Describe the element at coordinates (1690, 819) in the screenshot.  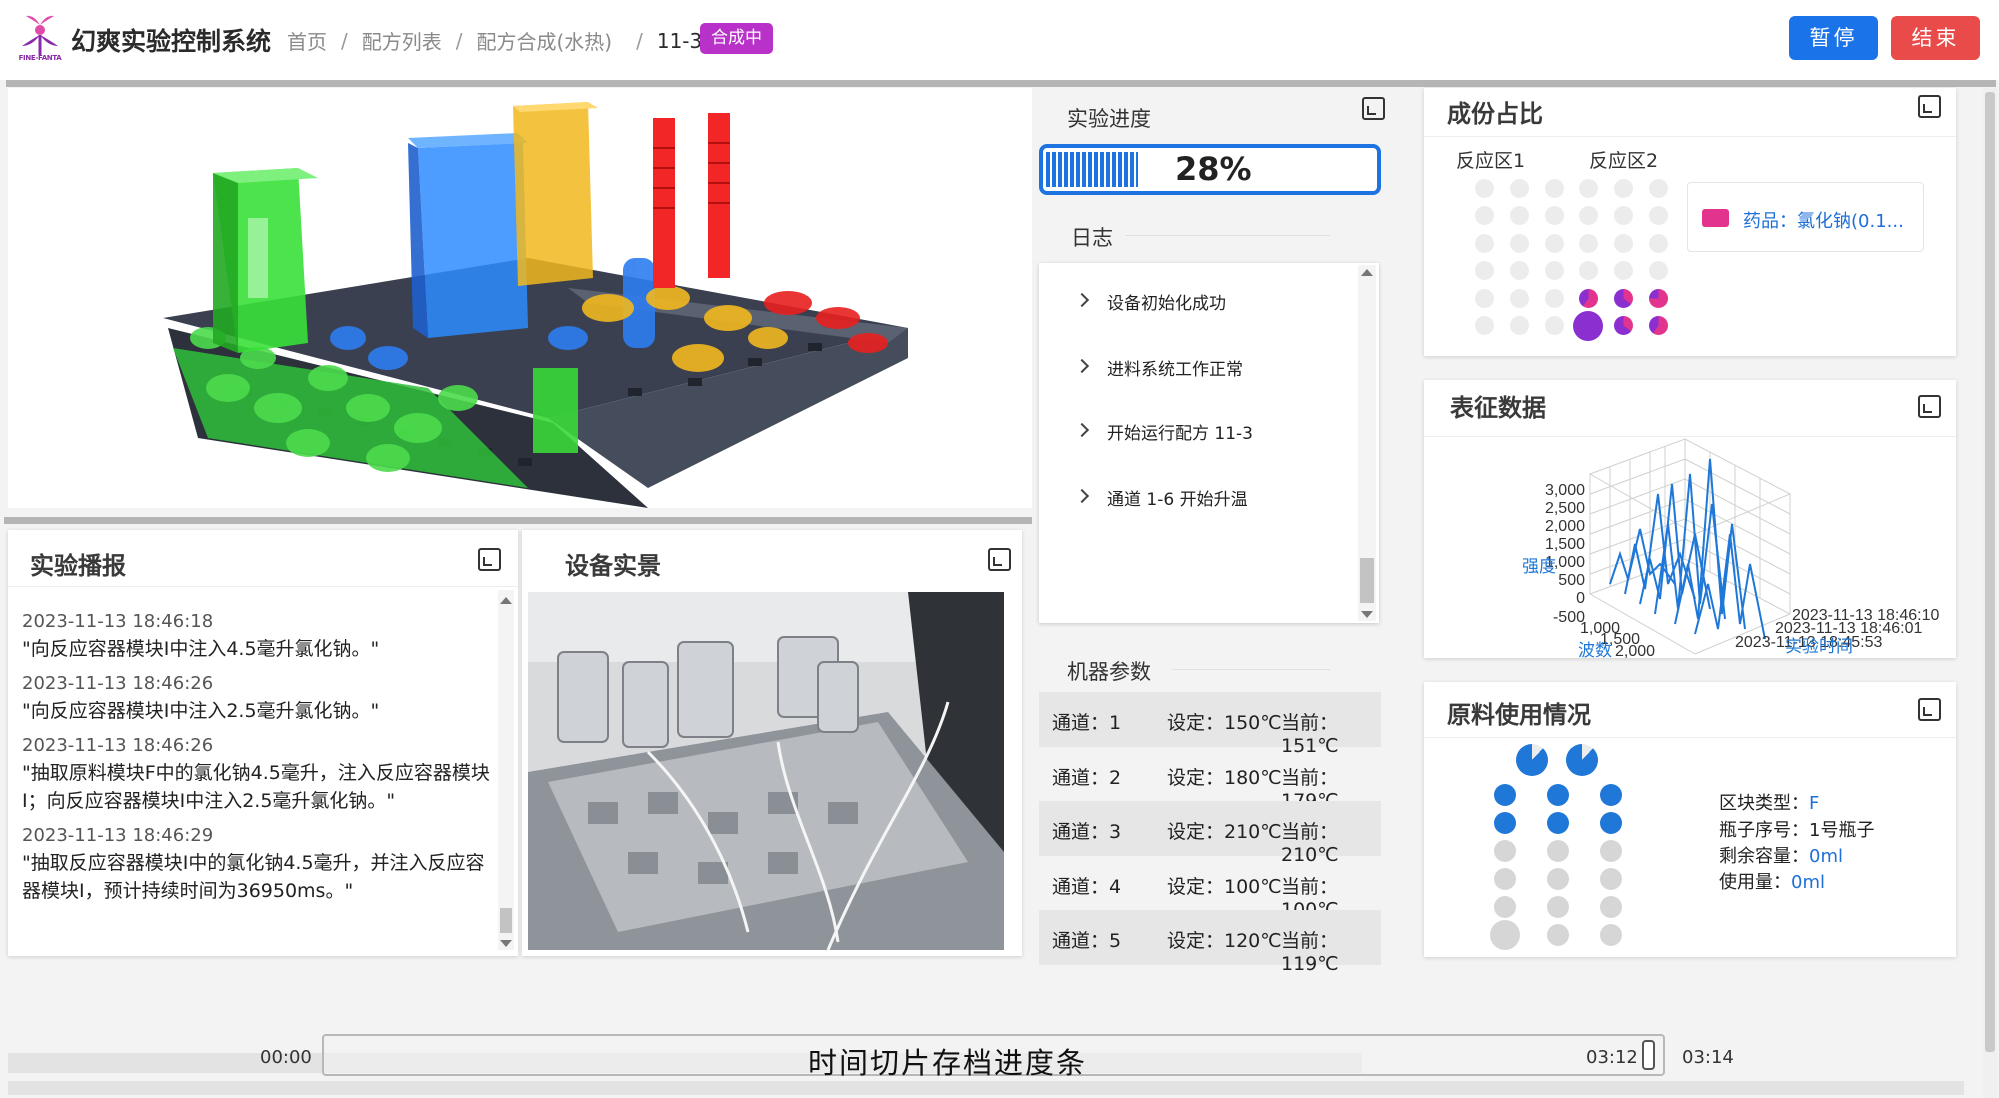
I see `materials-panel: 原料使用情况` at that location.